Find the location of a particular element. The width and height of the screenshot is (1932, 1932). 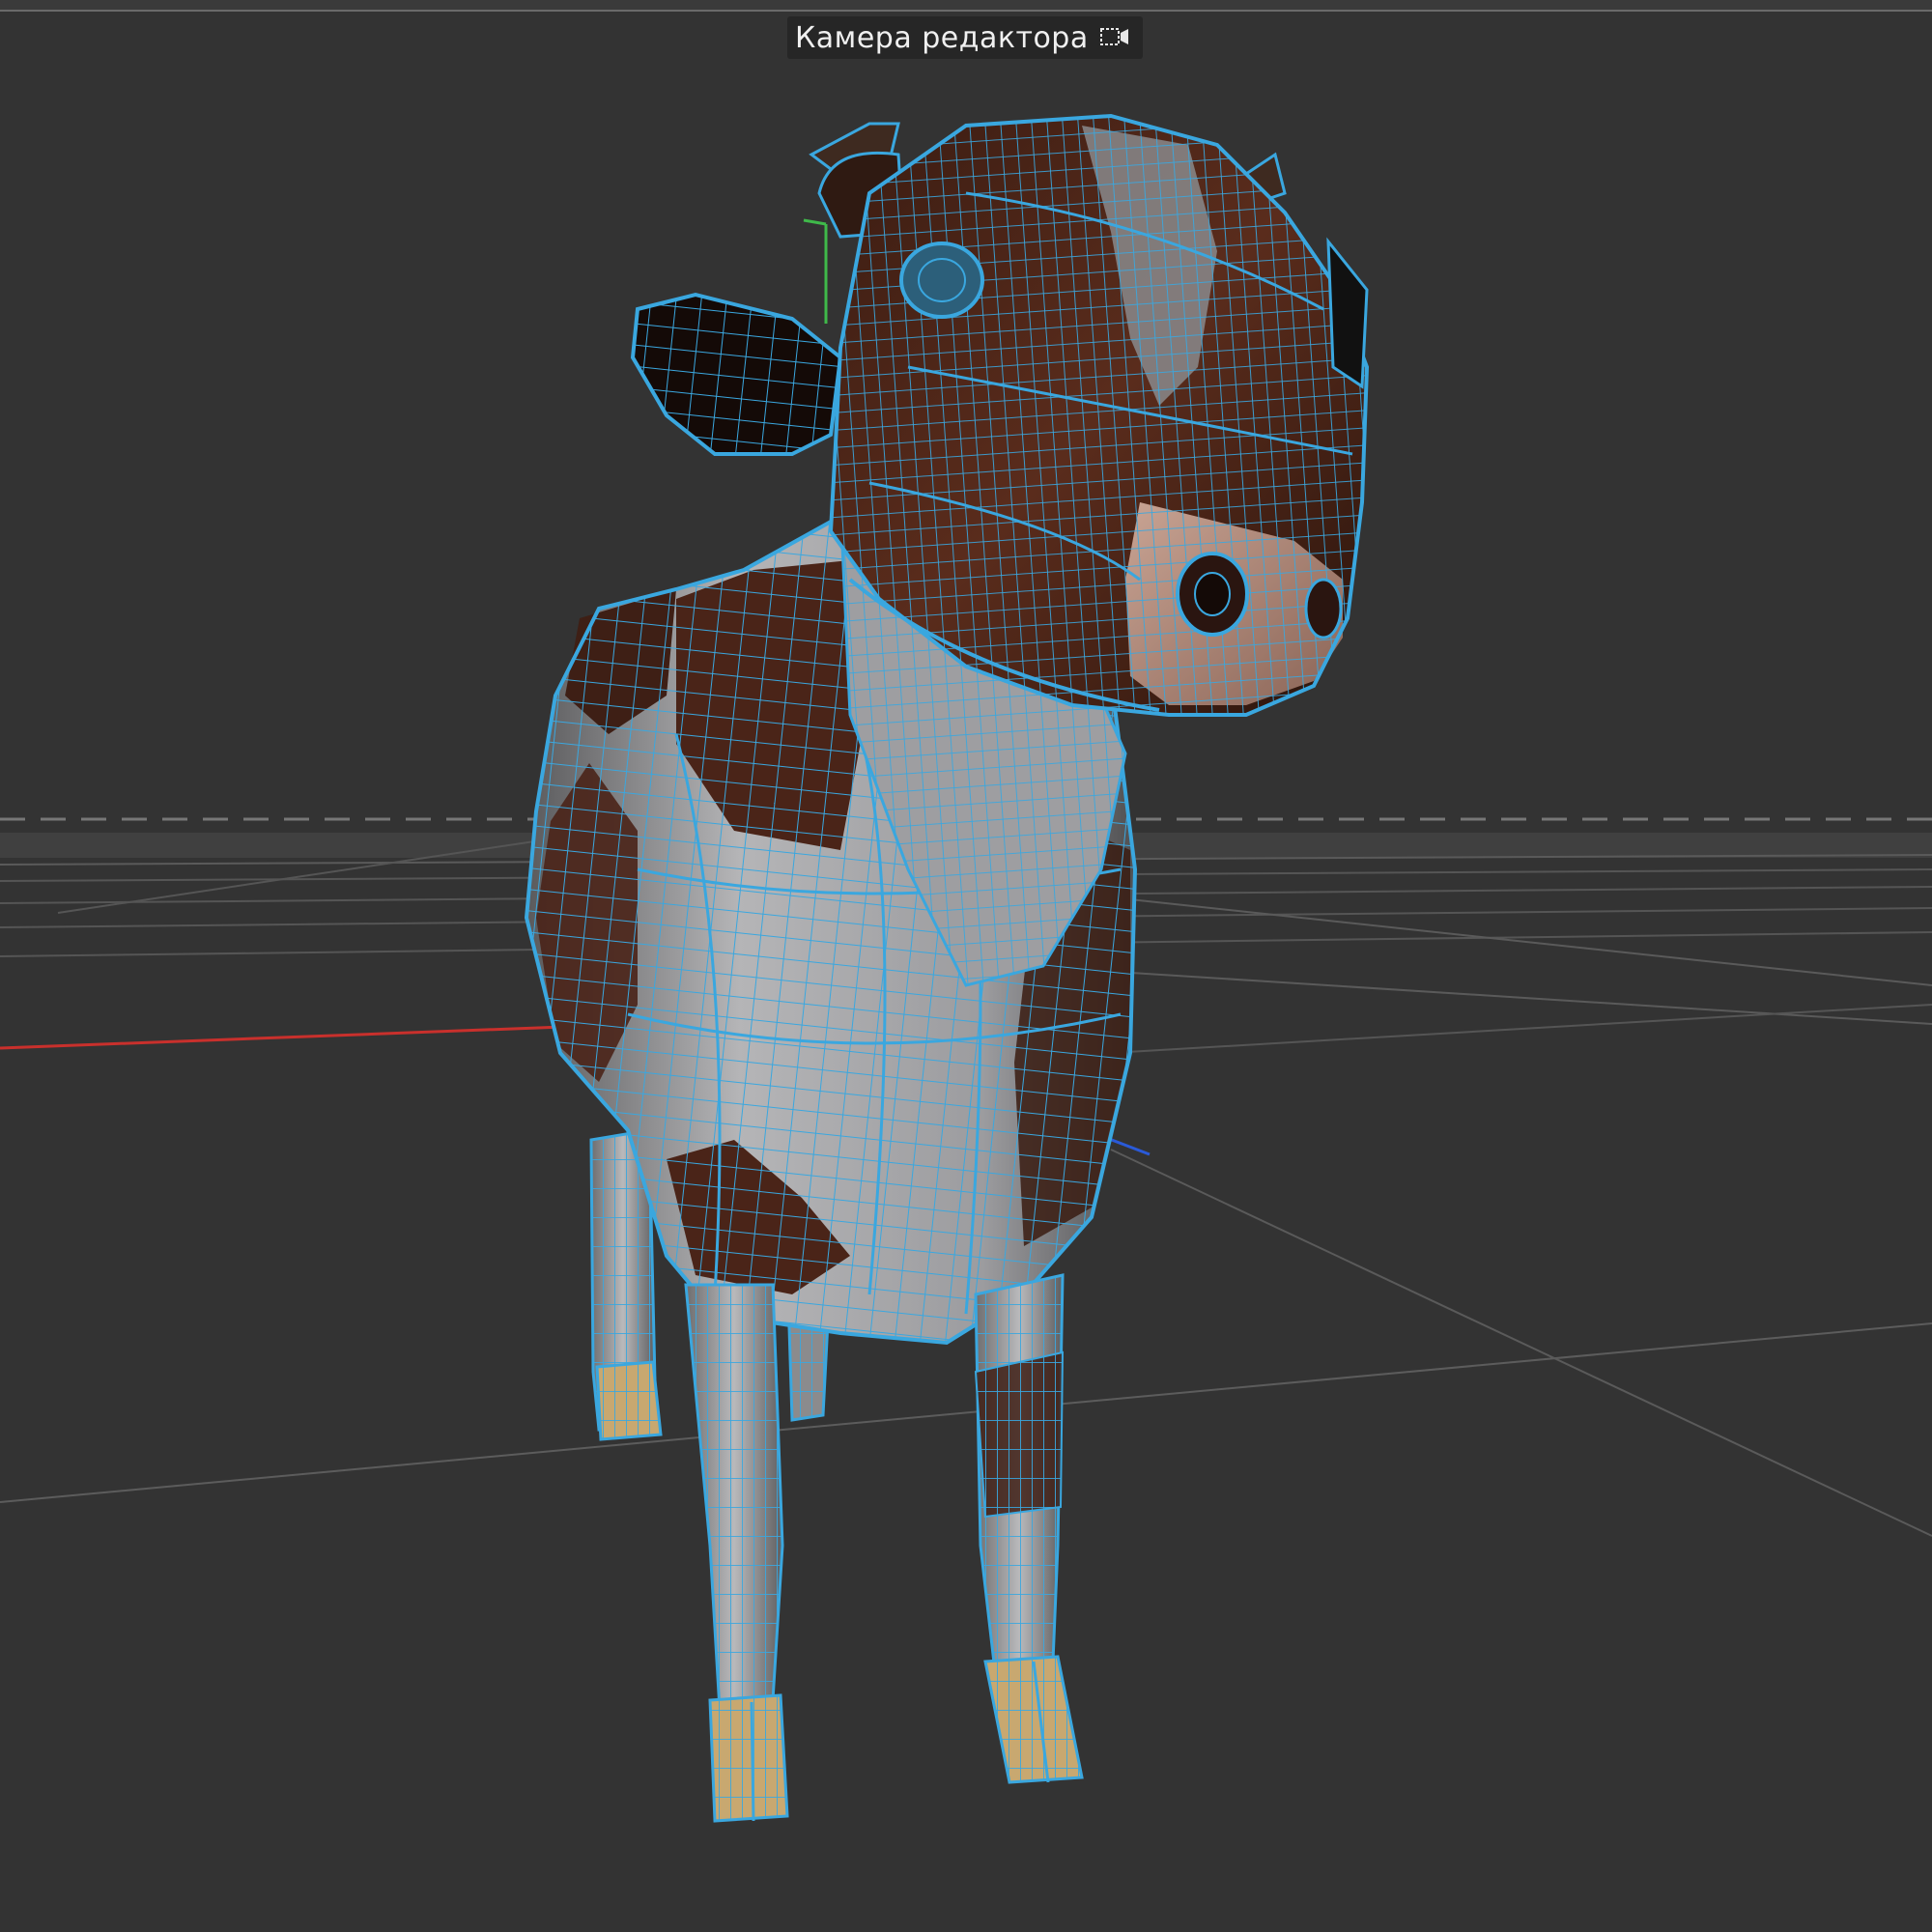

camera-selector-button: Камера редактора is located at coordinates (965, 37).